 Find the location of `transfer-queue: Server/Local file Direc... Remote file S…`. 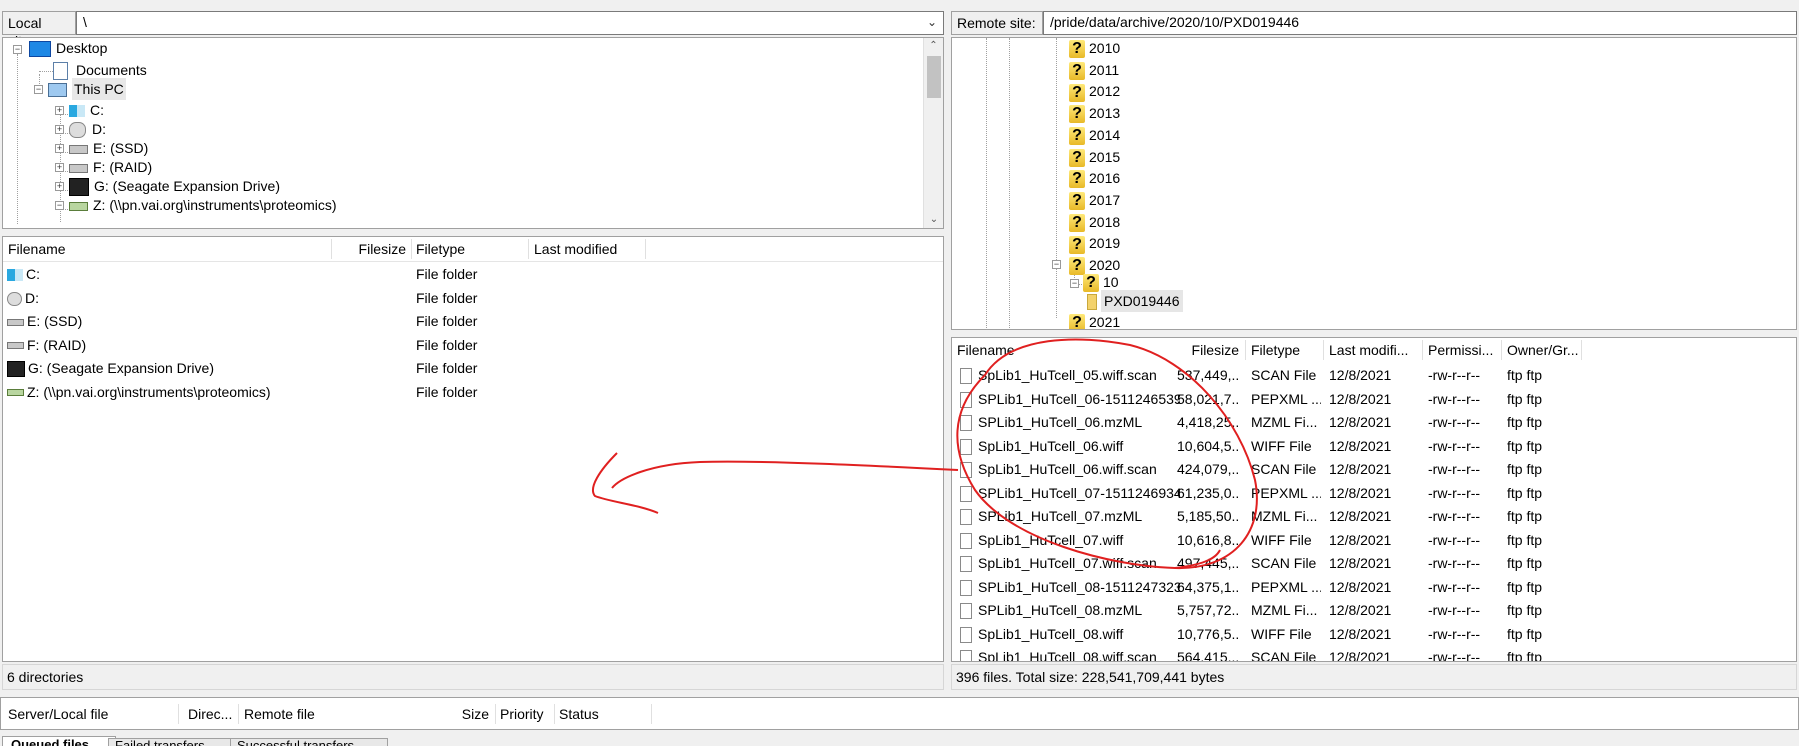

transfer-queue: Server/Local file Direc... Remote file S… is located at coordinates (899, 713).